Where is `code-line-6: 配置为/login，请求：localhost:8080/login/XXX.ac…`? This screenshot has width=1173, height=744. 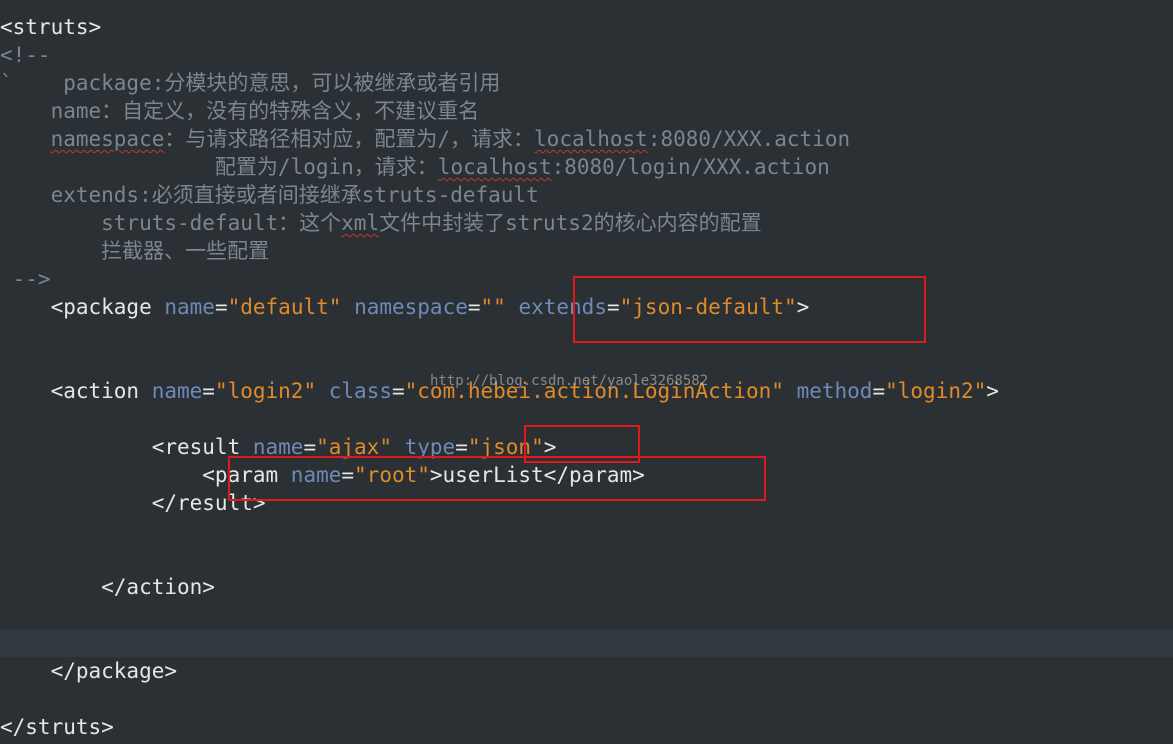
code-line-6: 配置为/login，请求：localhost:8080/login/XXX.ac… is located at coordinates (415, 167).